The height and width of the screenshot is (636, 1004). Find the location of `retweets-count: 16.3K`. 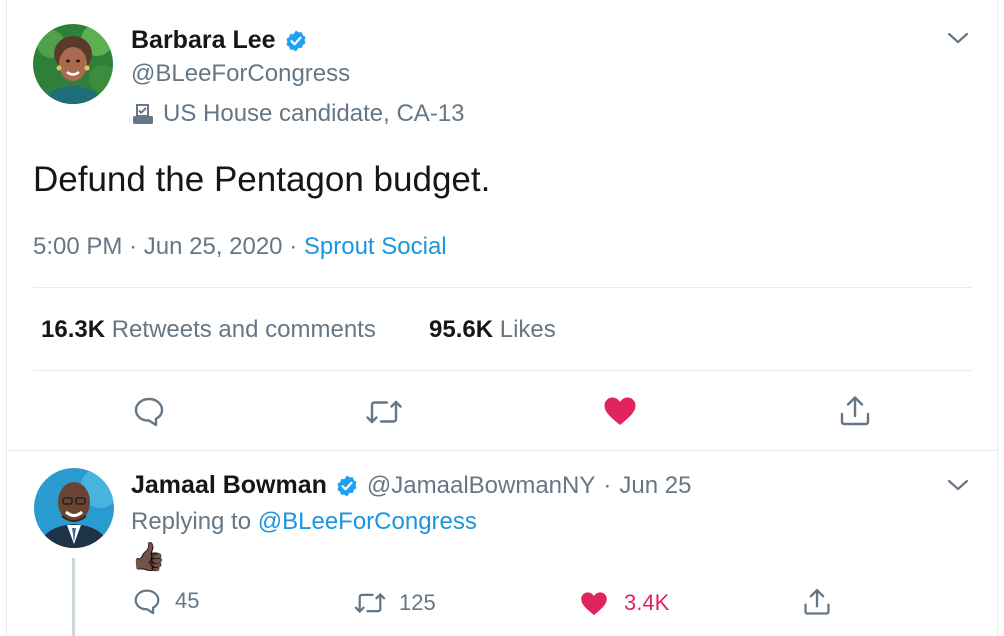

retweets-count: 16.3K is located at coordinates (73, 329).